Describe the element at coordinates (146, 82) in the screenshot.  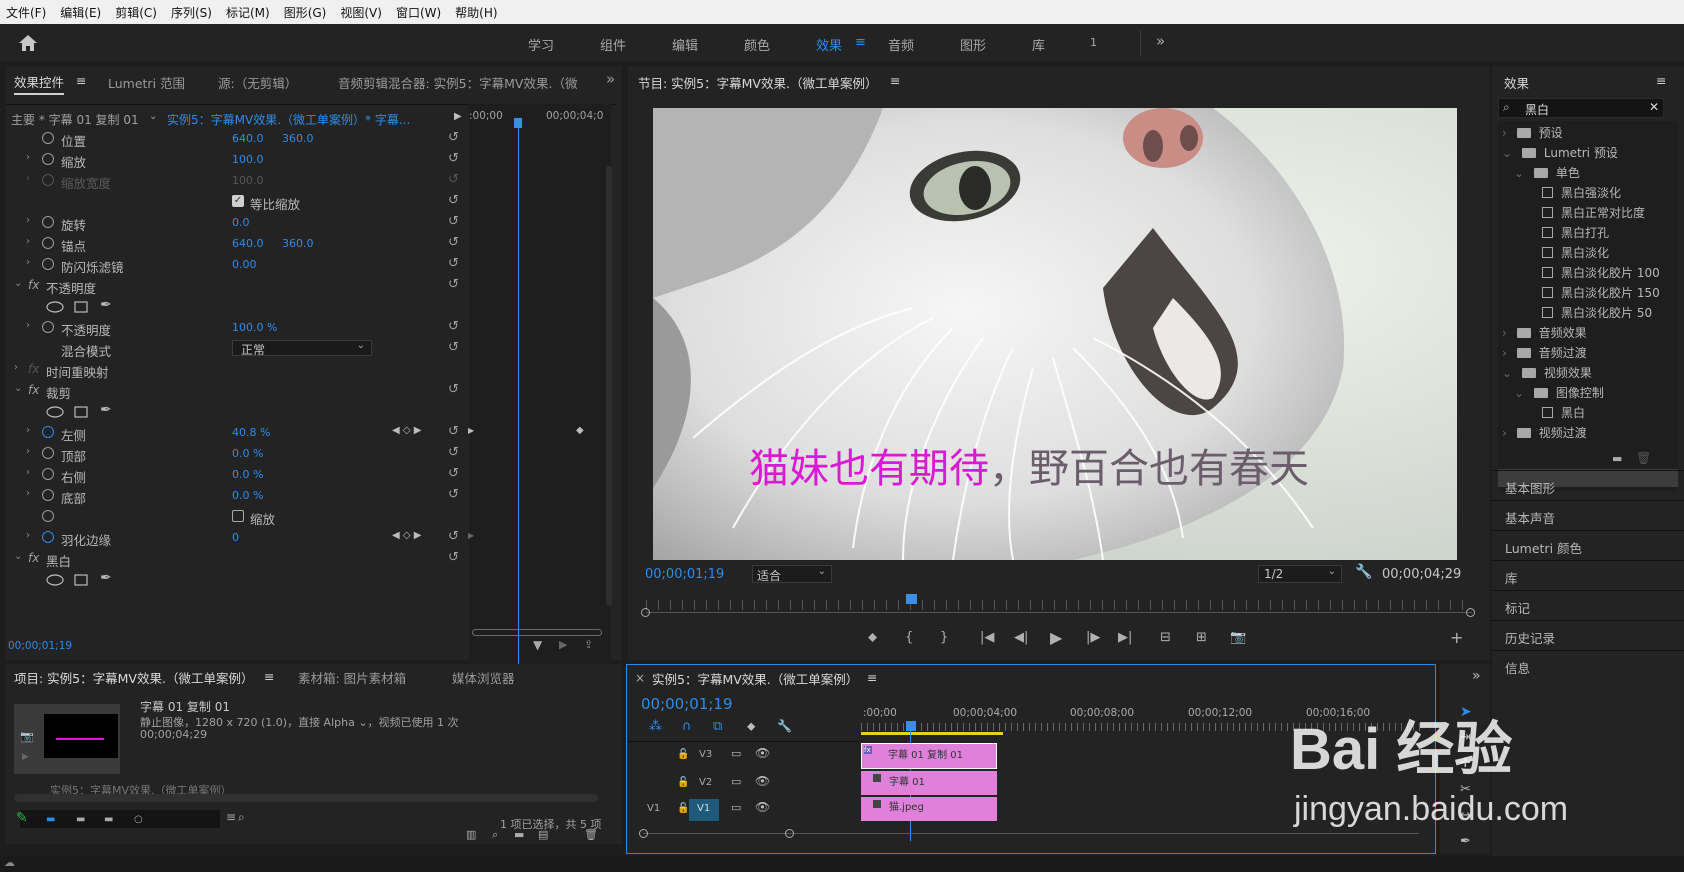
I see `tab-lumetri-scopes: Lumetri 范围` at that location.